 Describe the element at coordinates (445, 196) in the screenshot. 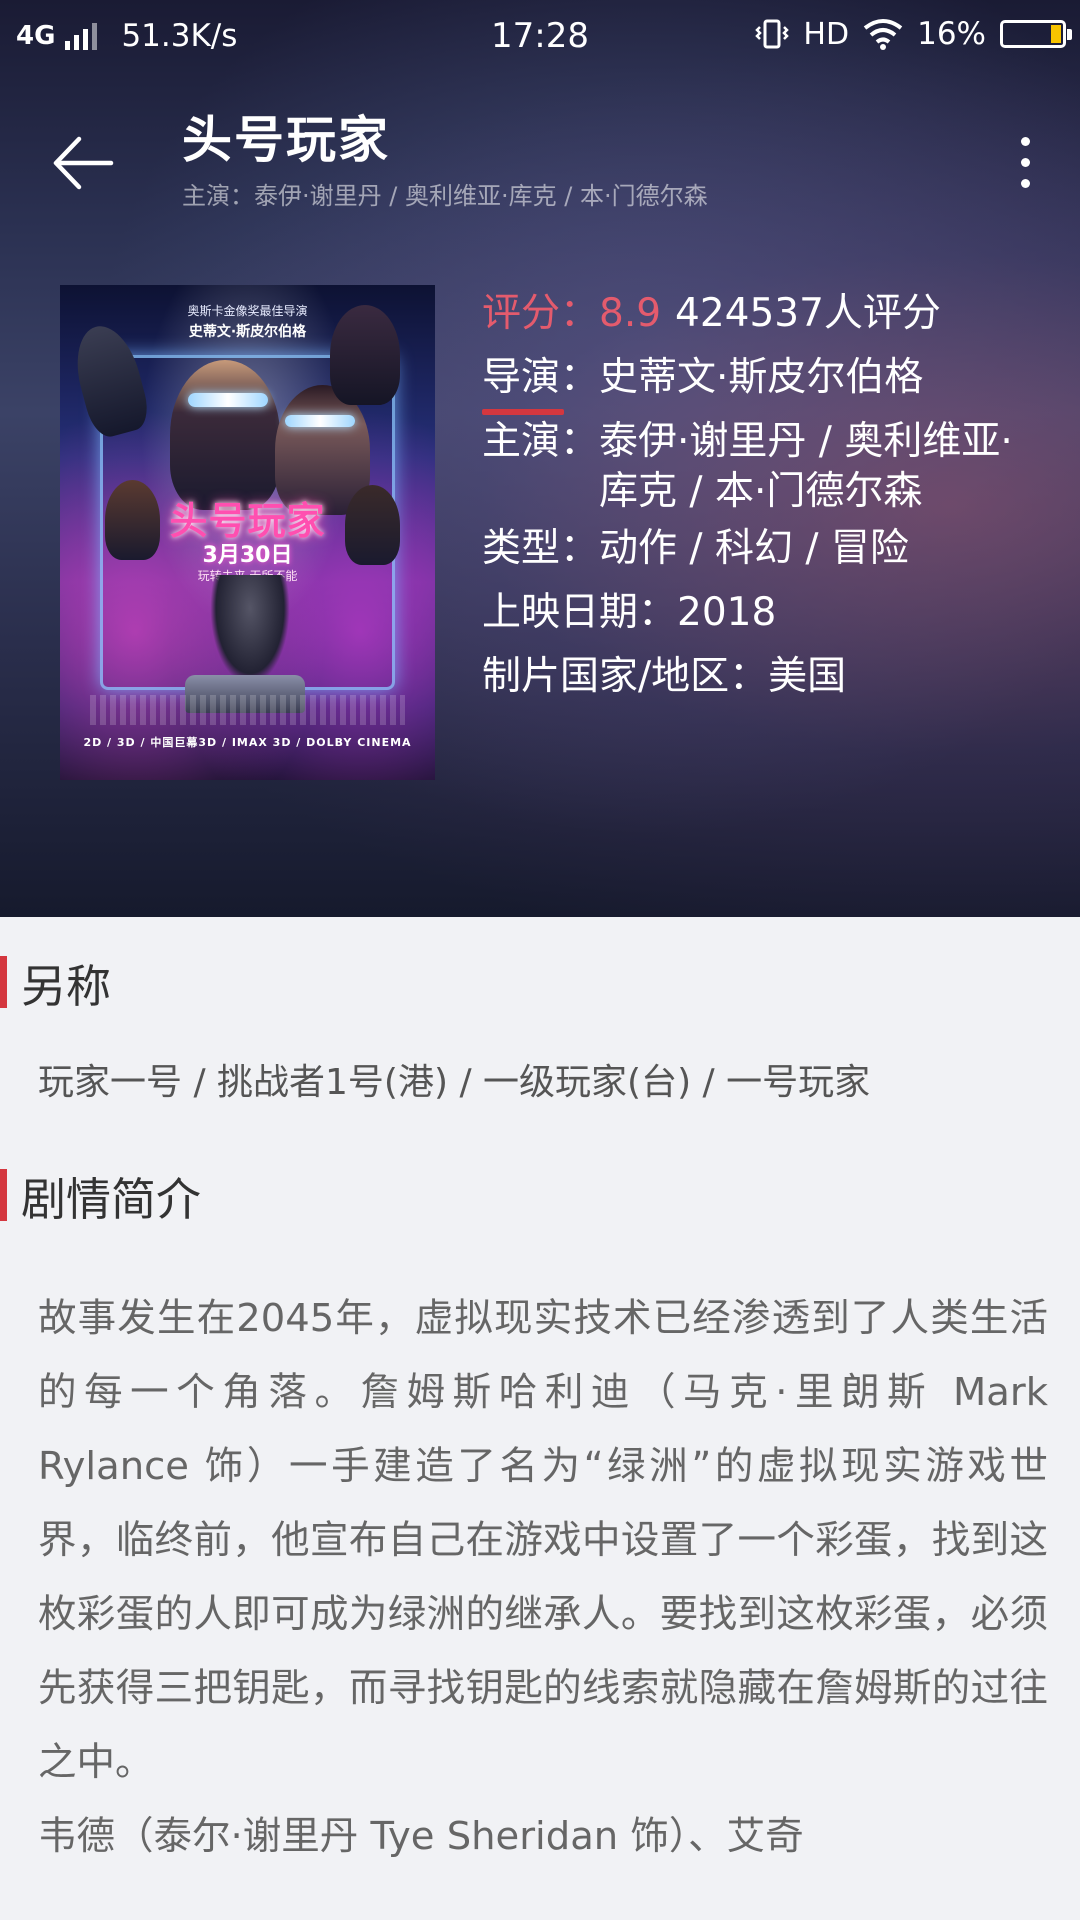

I see `page-subtitle: 主演：泰伊·谢里丹 / 奥利维亚·库克 / 本·门德尔森` at that location.